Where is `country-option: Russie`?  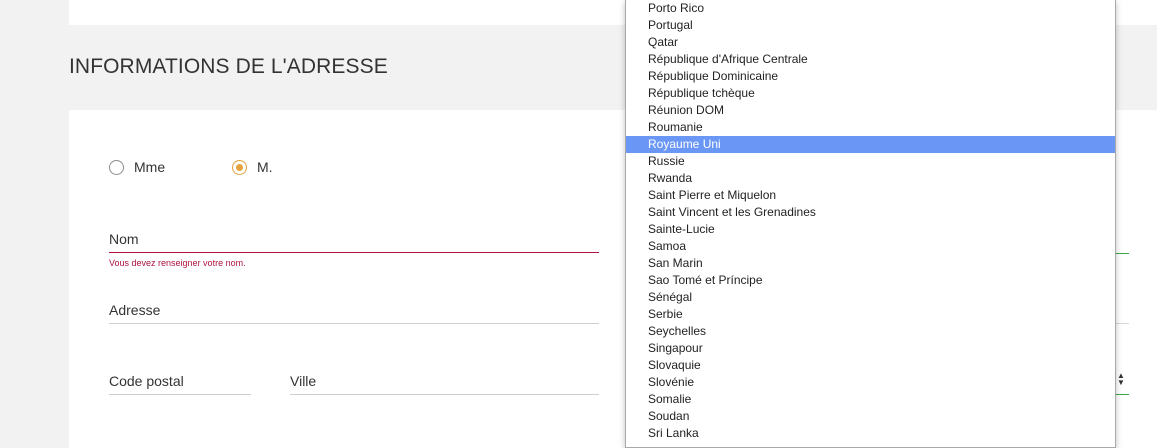
country-option: Russie is located at coordinates (870, 161).